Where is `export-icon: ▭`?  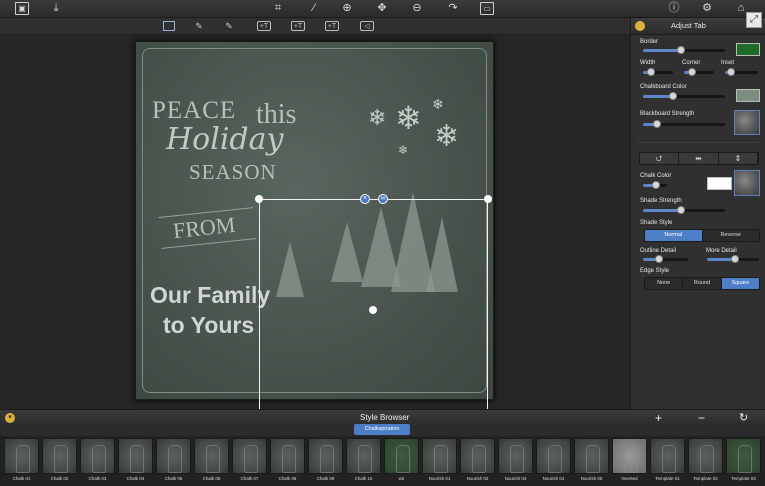
export-icon: ▭ is located at coordinates (487, 8).